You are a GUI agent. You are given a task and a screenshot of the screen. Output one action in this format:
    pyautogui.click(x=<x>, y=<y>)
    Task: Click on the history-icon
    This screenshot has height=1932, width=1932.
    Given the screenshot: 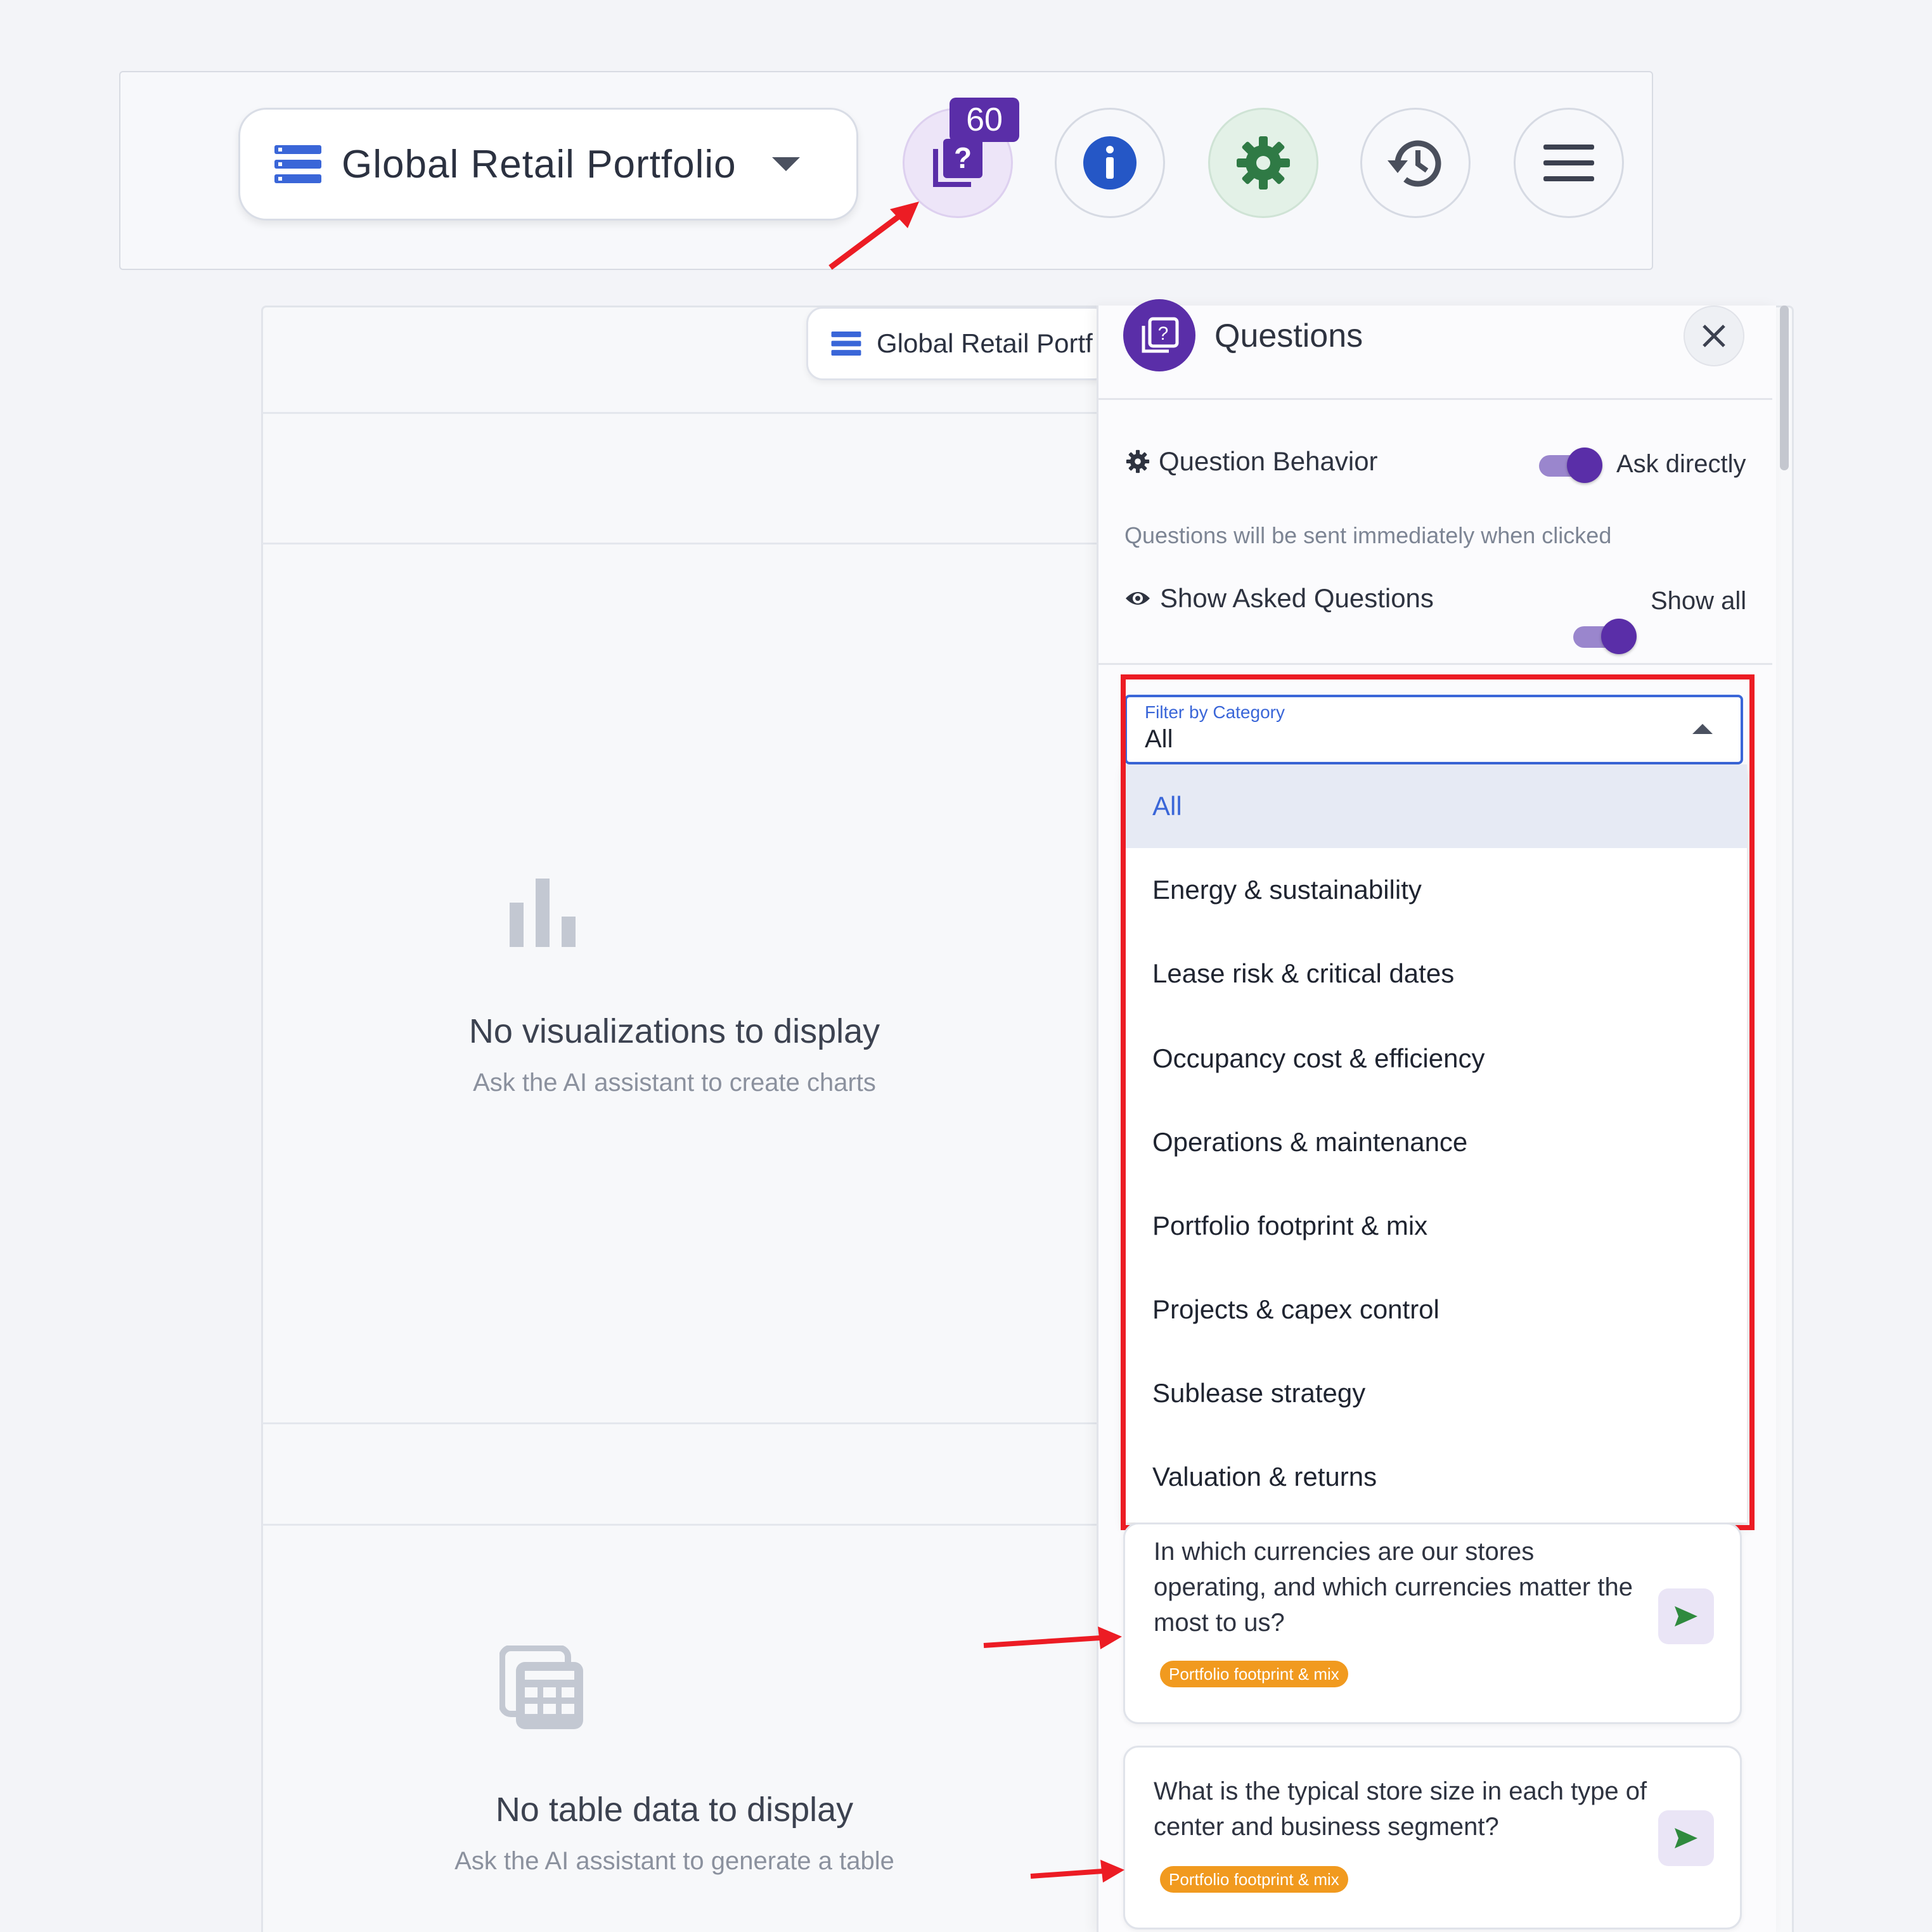 What is the action you would take?
    pyautogui.click(x=1415, y=163)
    